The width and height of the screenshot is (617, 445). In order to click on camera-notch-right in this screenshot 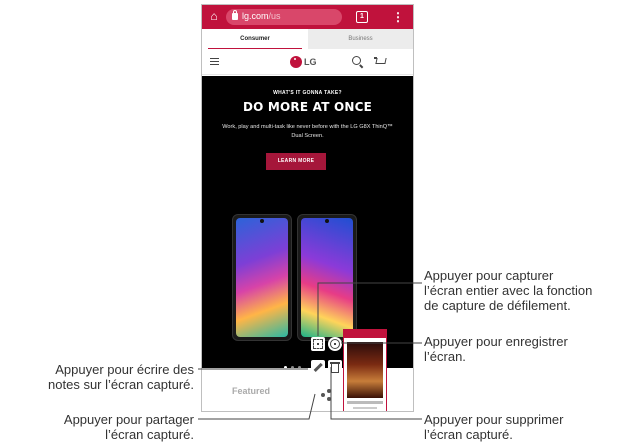, I will do `click(327, 221)`.